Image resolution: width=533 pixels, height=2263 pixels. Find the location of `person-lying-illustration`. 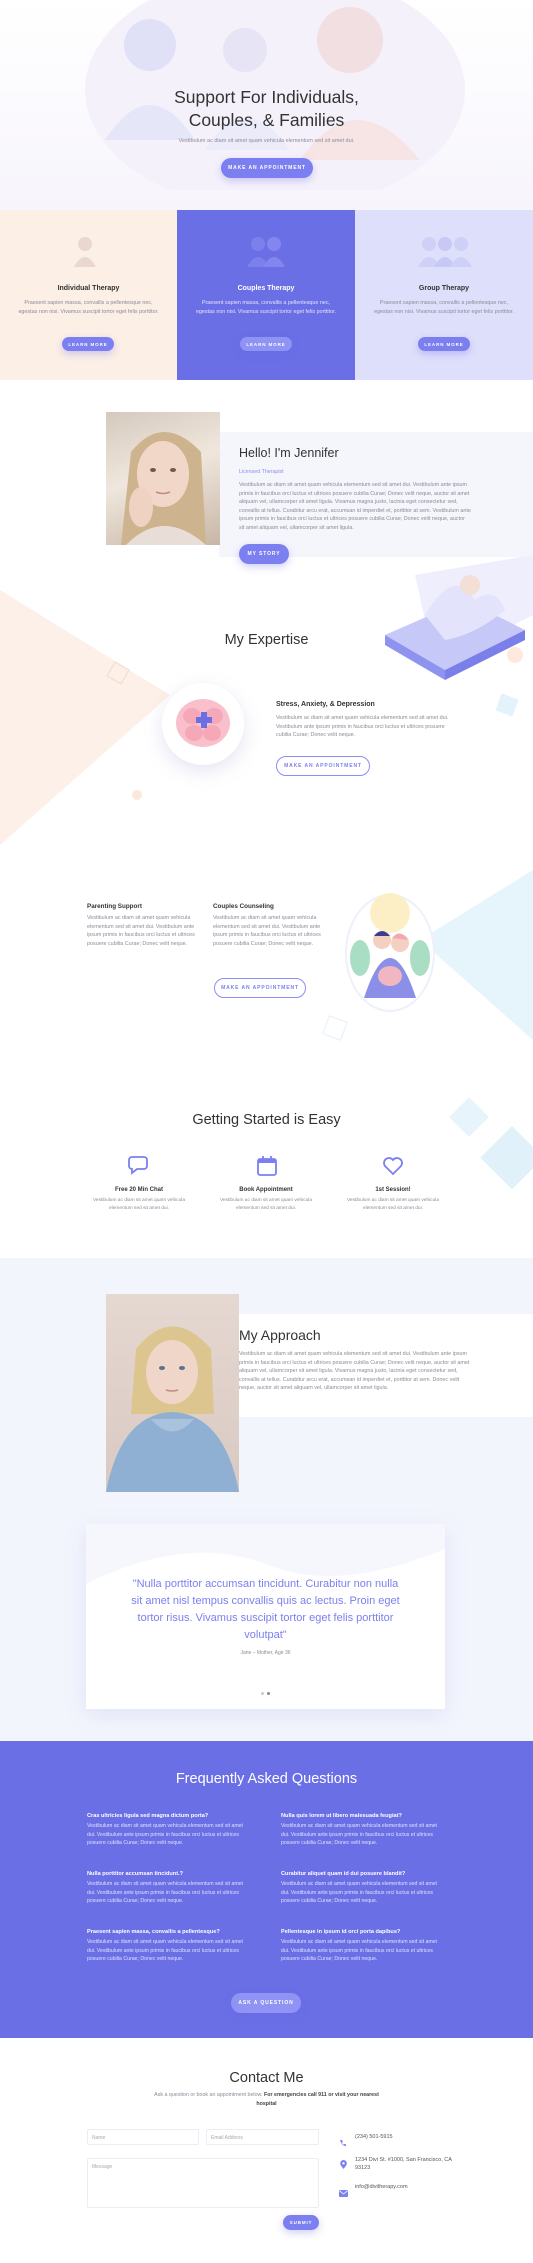

person-lying-illustration is located at coordinates (454, 620).